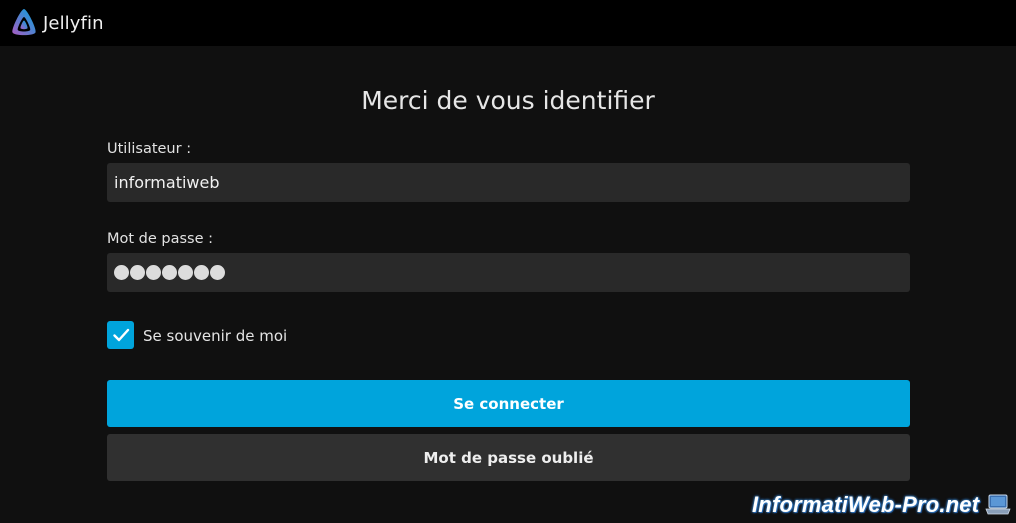 The height and width of the screenshot is (523, 1016). I want to click on laptop-icon, so click(998, 504).